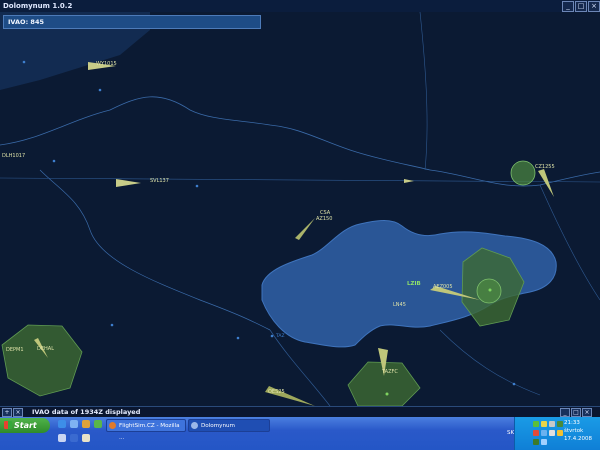 The width and height of the screenshot is (600, 450). I want to click on aircraft-callsign: OES25, so click(276, 392).